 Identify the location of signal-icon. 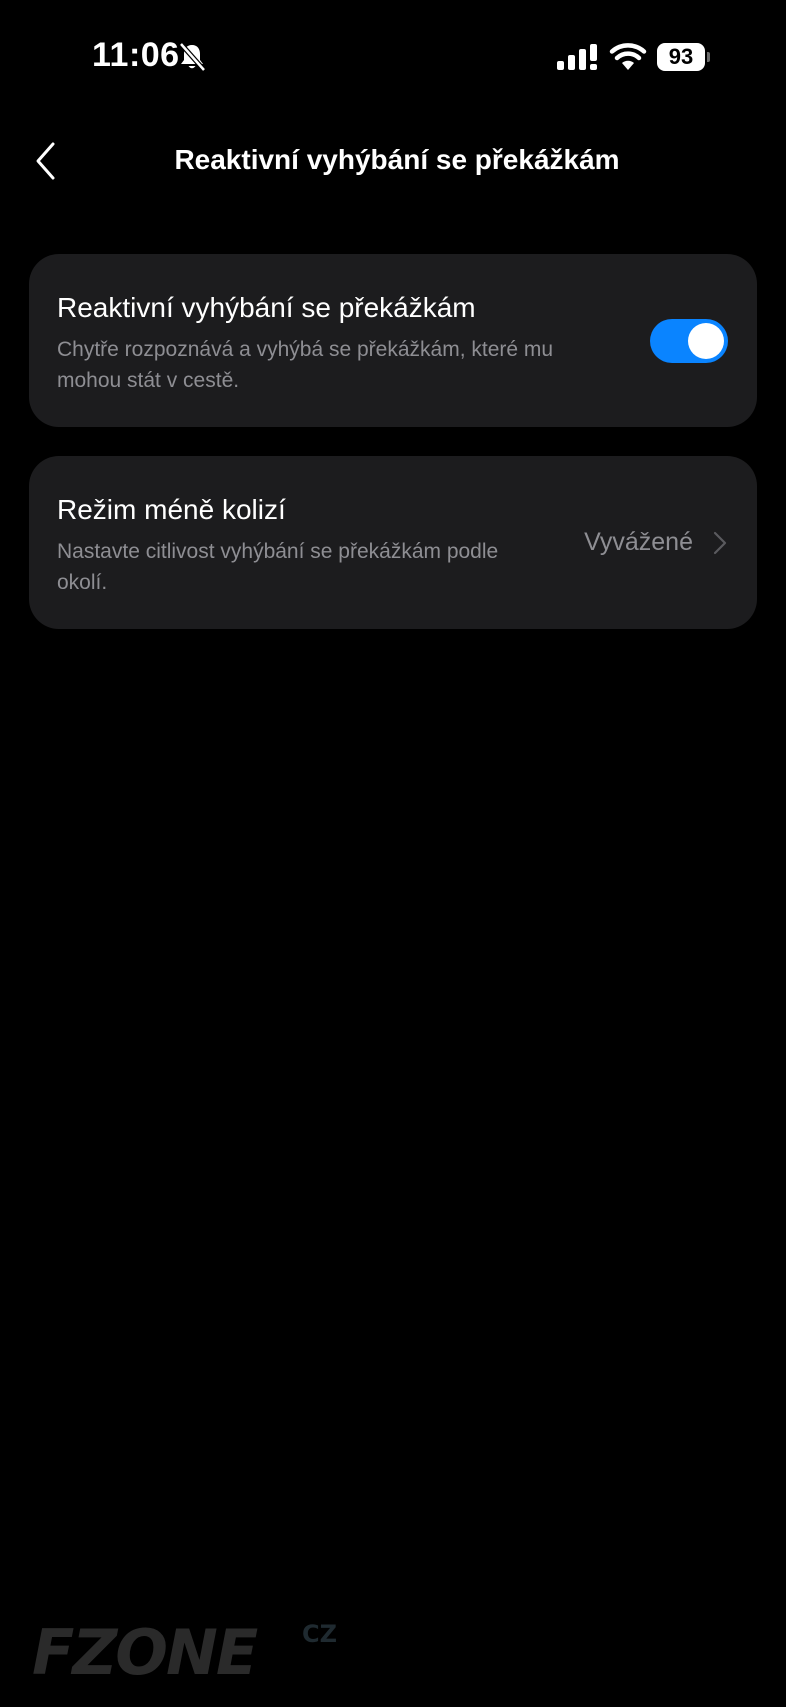
(577, 57).